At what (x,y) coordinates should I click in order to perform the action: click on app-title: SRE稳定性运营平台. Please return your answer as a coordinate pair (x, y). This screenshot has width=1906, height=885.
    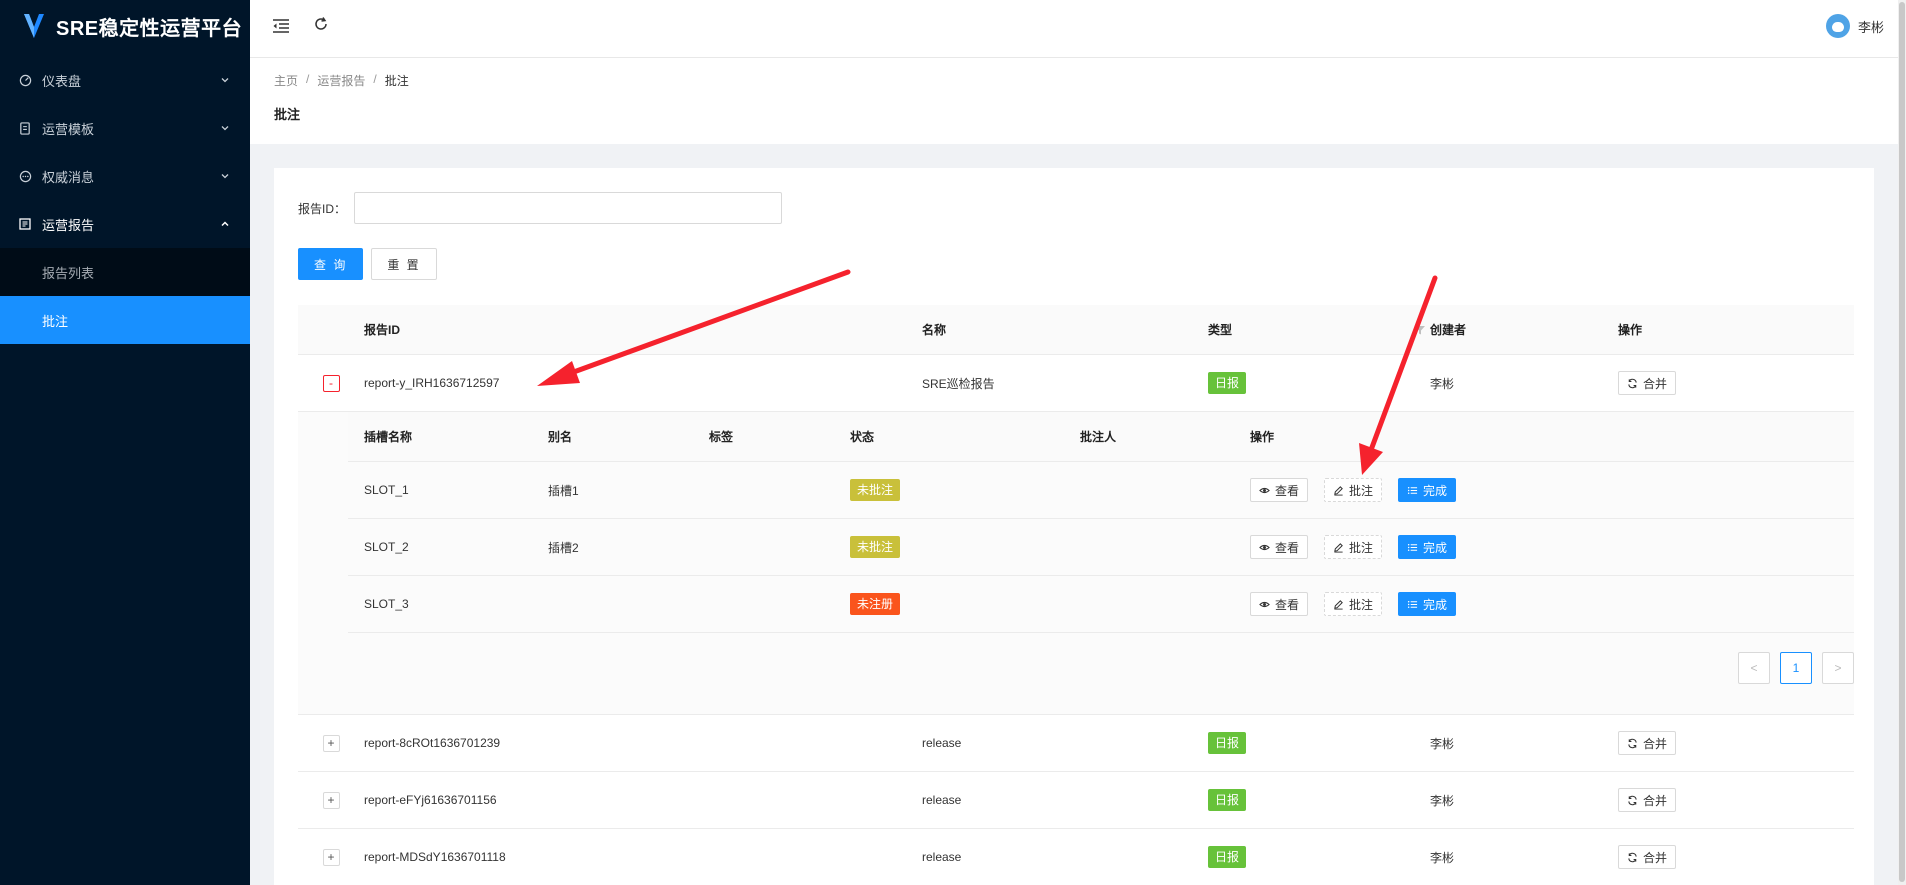
    Looking at the image, I should click on (149, 28).